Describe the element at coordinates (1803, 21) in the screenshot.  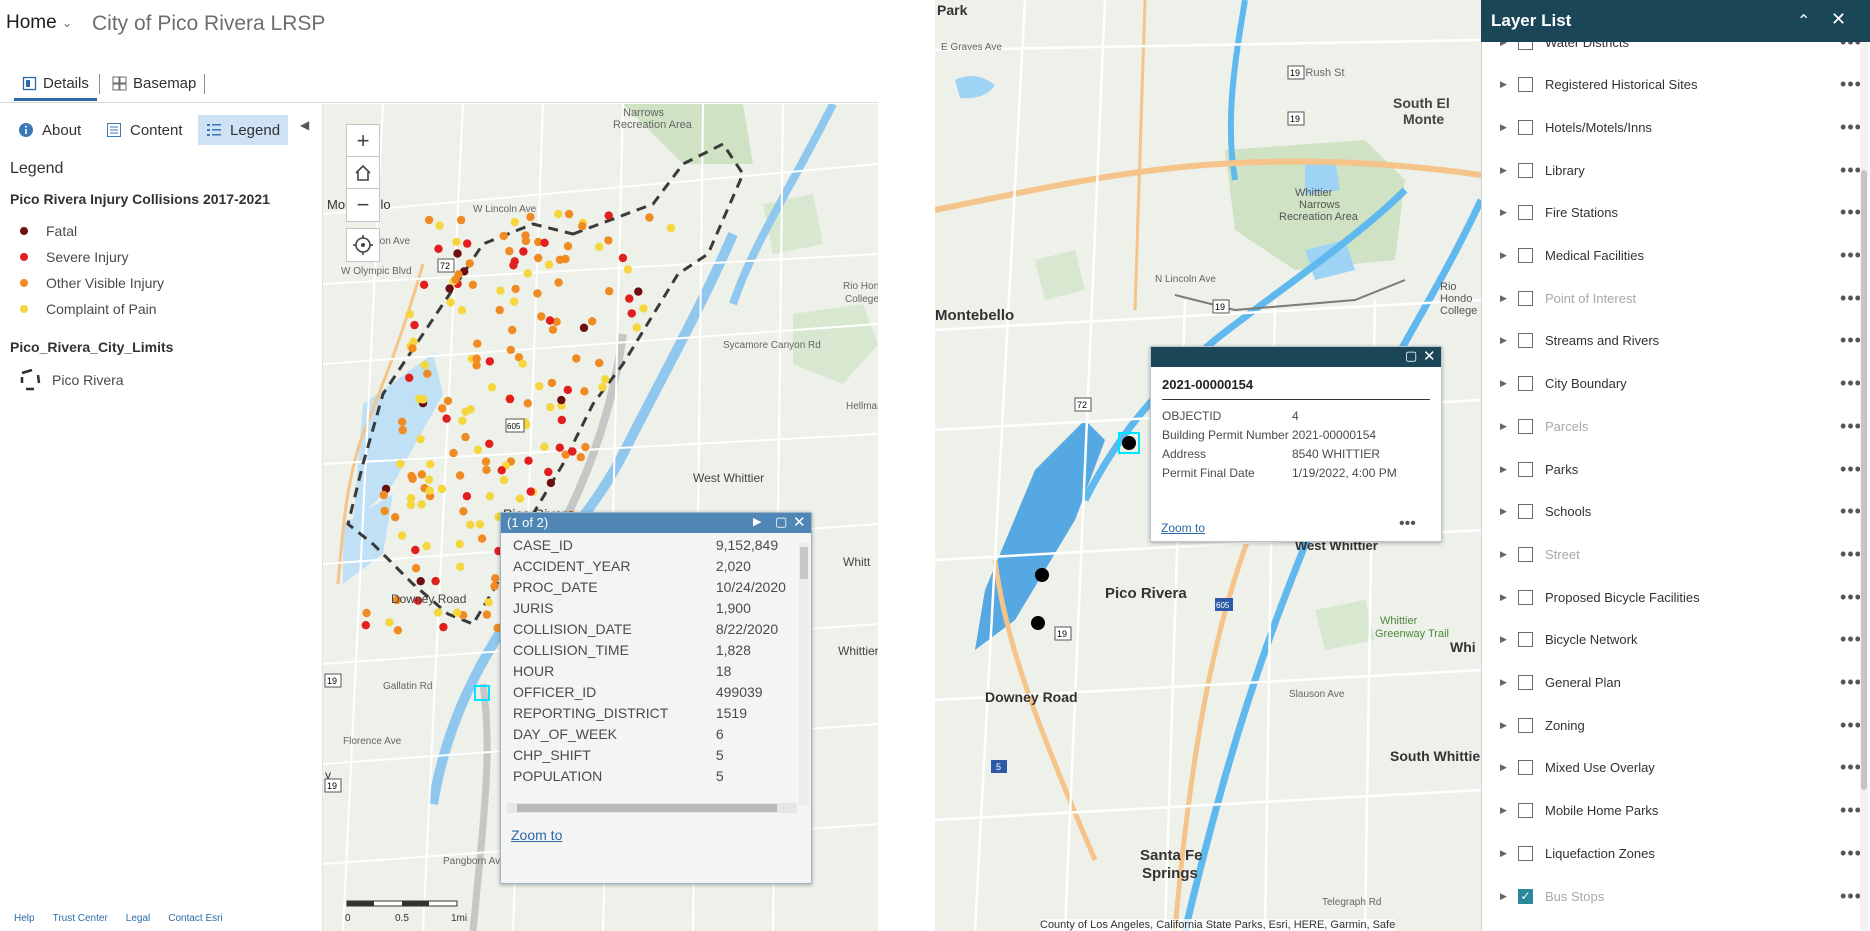
I see `collapse-up-icon: ⌃` at that location.